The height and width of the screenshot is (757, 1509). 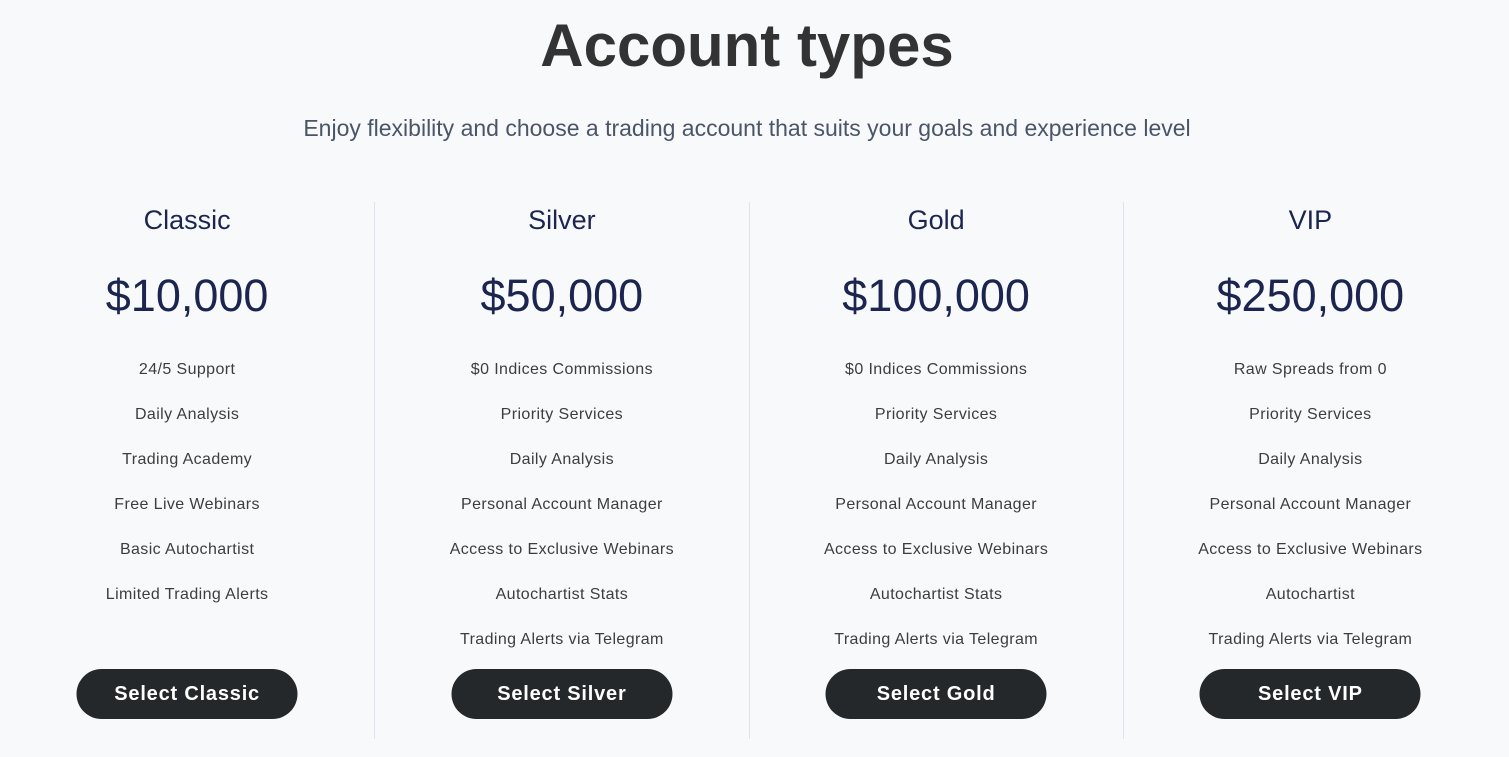 What do you see at coordinates (1310, 369) in the screenshot?
I see `feature-item: Raw Spreads from 0` at bounding box center [1310, 369].